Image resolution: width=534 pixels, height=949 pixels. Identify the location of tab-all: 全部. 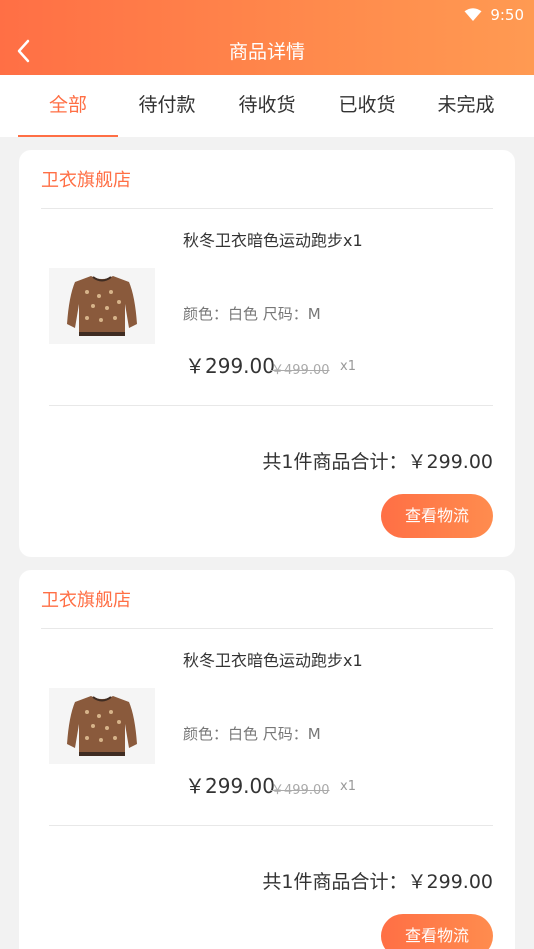
(68, 106).